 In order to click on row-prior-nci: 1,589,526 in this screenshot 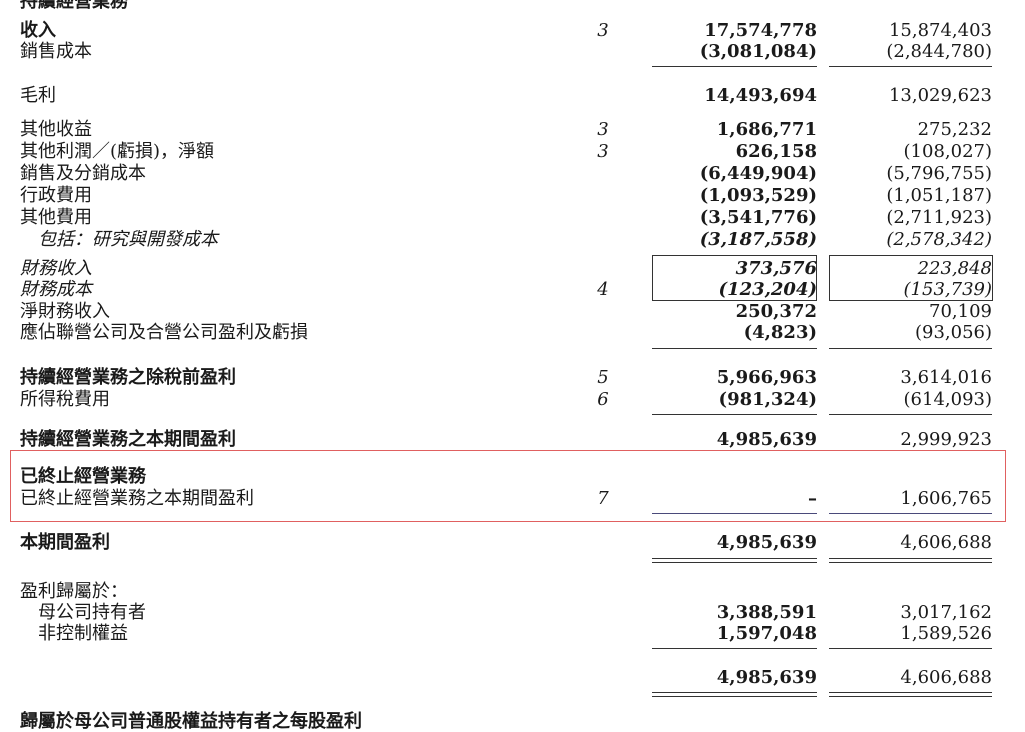, I will do `click(946, 633)`.